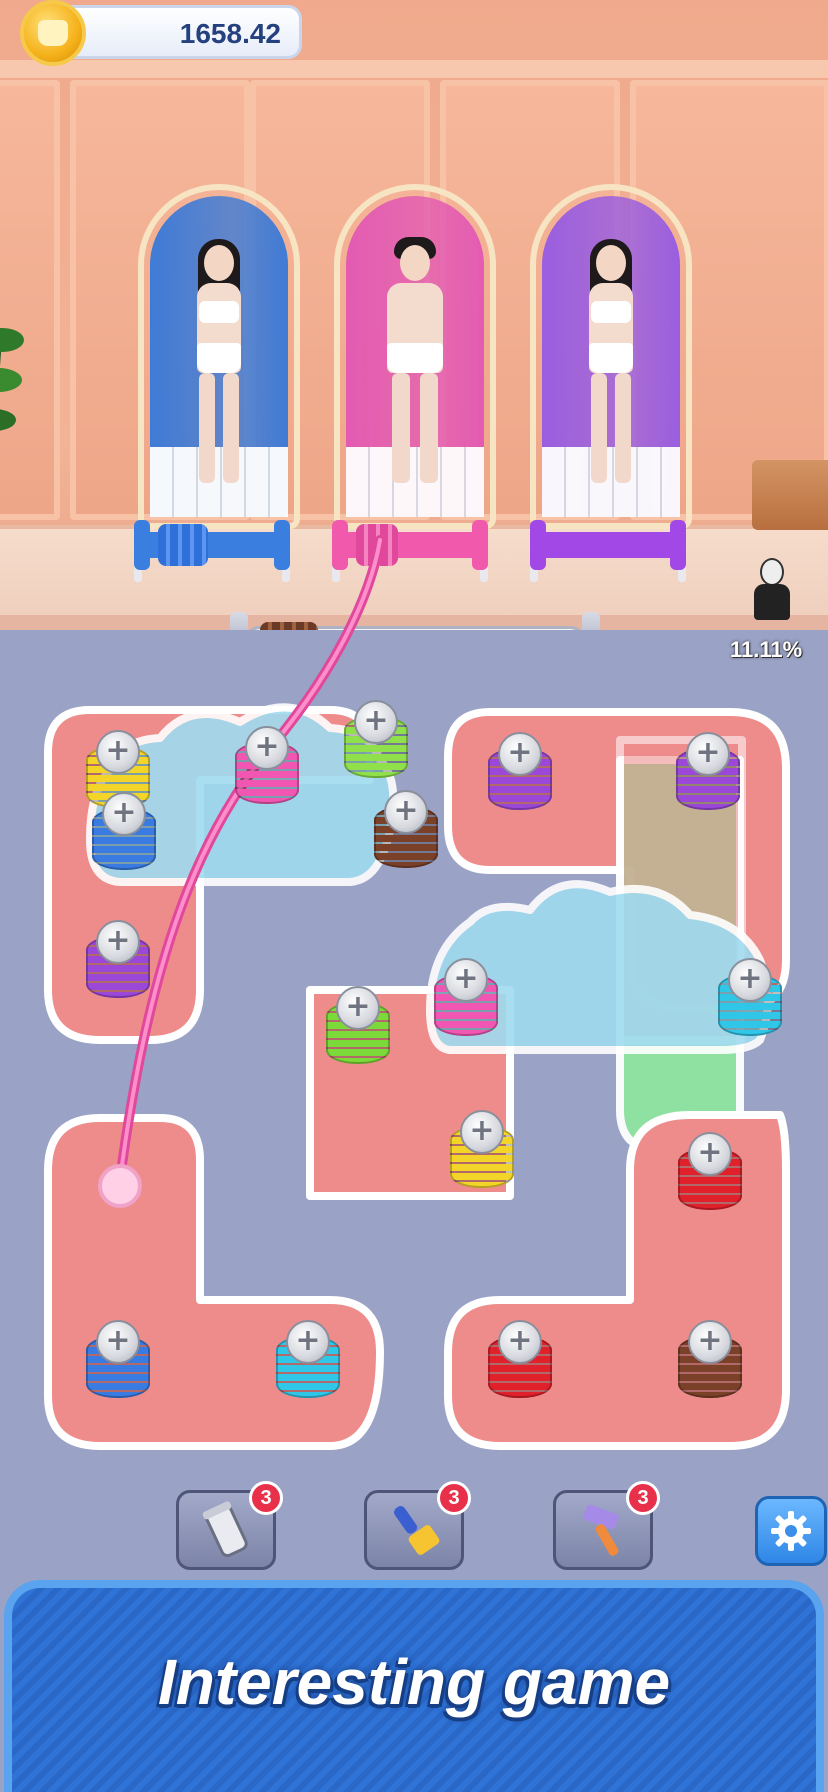 This screenshot has height=1792, width=828. I want to click on brush-icon, so click(417, 1530).